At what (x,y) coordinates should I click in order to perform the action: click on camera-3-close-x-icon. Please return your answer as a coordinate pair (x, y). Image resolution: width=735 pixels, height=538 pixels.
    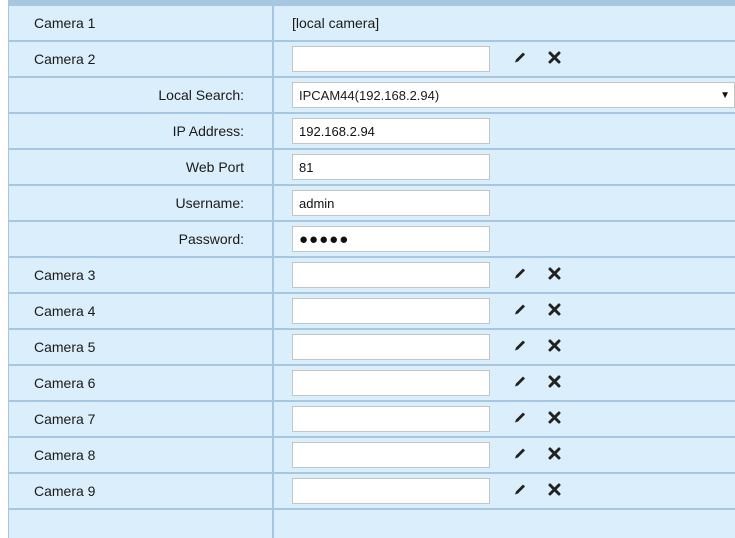
    Looking at the image, I should click on (554, 275).